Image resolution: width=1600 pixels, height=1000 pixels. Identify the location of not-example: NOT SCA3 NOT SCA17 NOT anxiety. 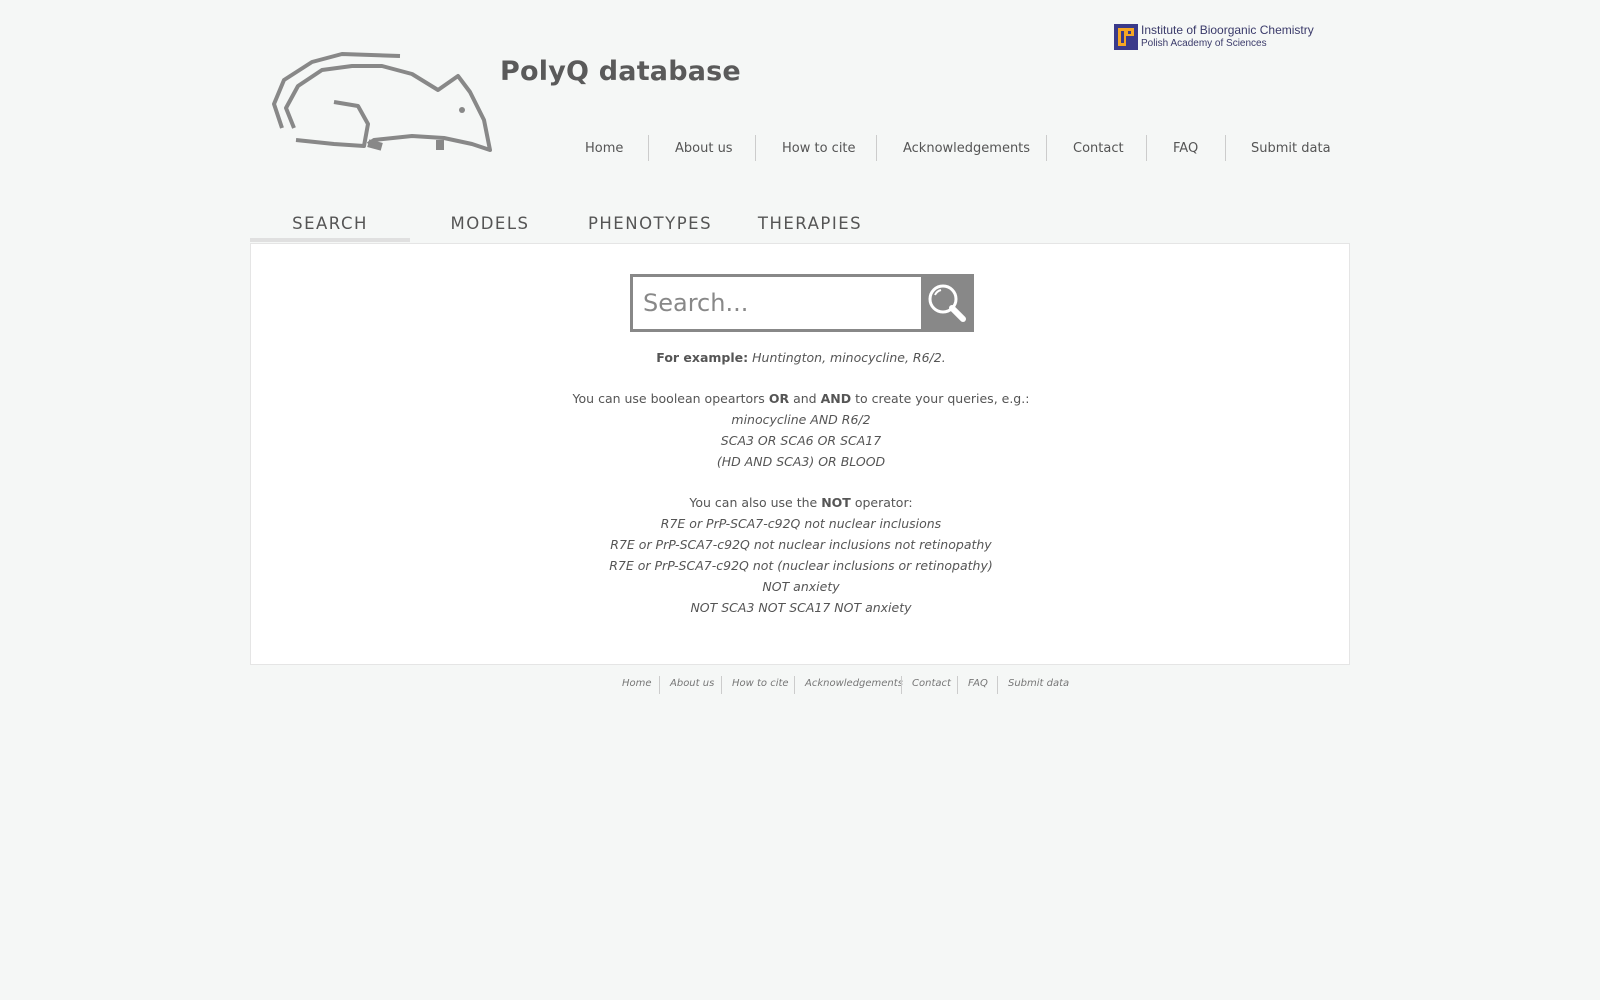
(801, 607).